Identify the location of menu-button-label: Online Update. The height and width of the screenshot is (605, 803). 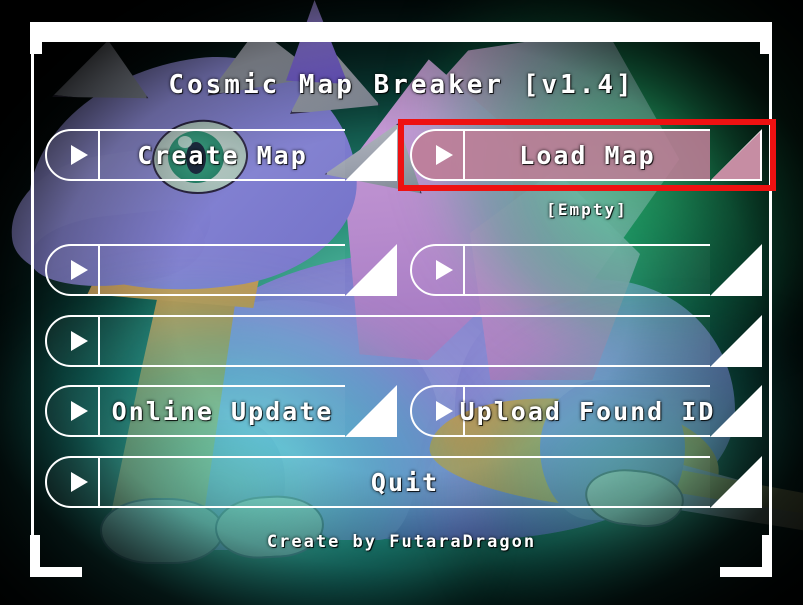
(222, 411).